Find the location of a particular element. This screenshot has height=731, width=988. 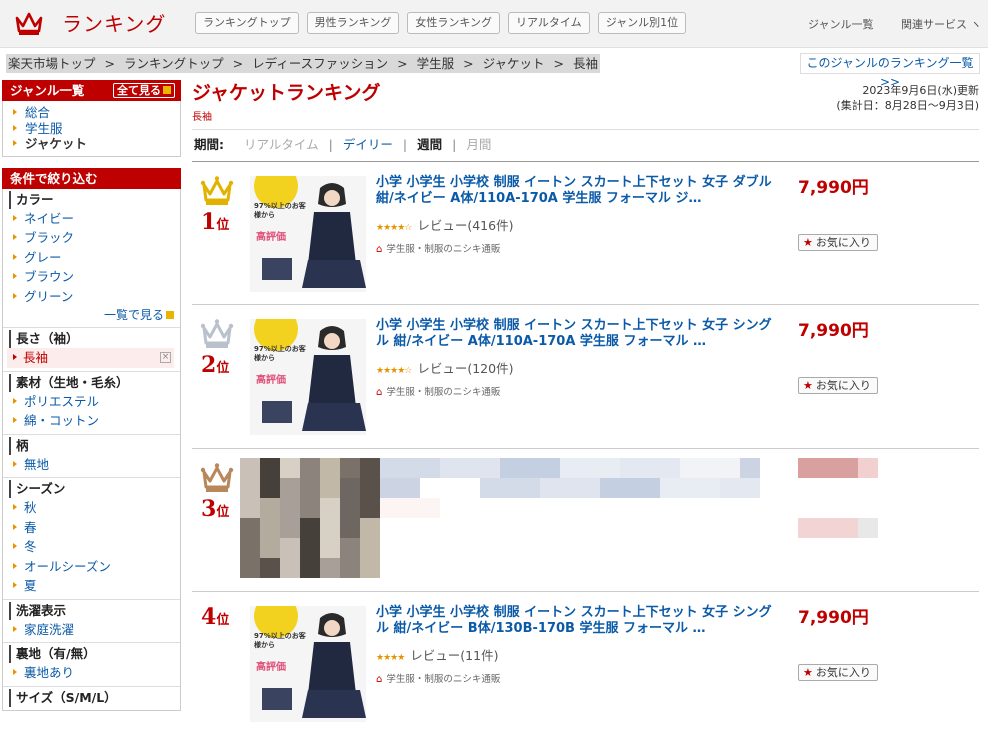

genre-item-jacket: ジャケット is located at coordinates (91, 144).